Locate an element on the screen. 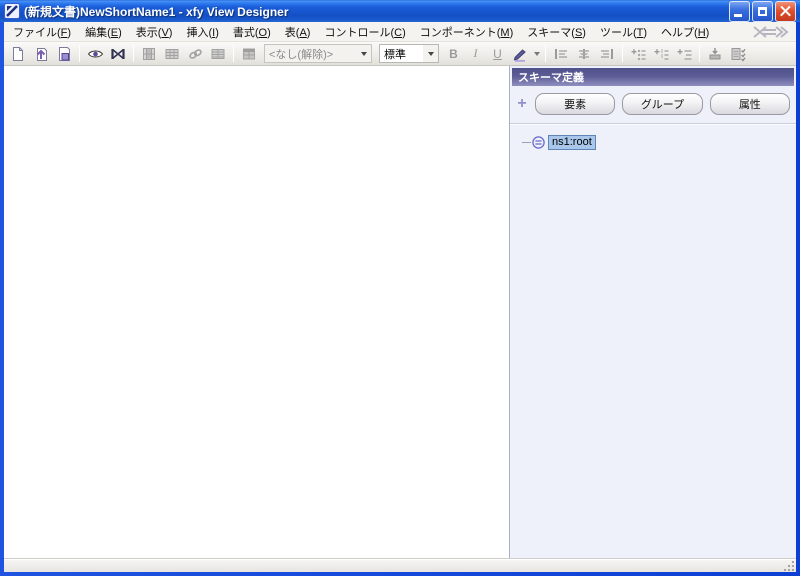  menu-file: ファイル(F) is located at coordinates (42, 32).